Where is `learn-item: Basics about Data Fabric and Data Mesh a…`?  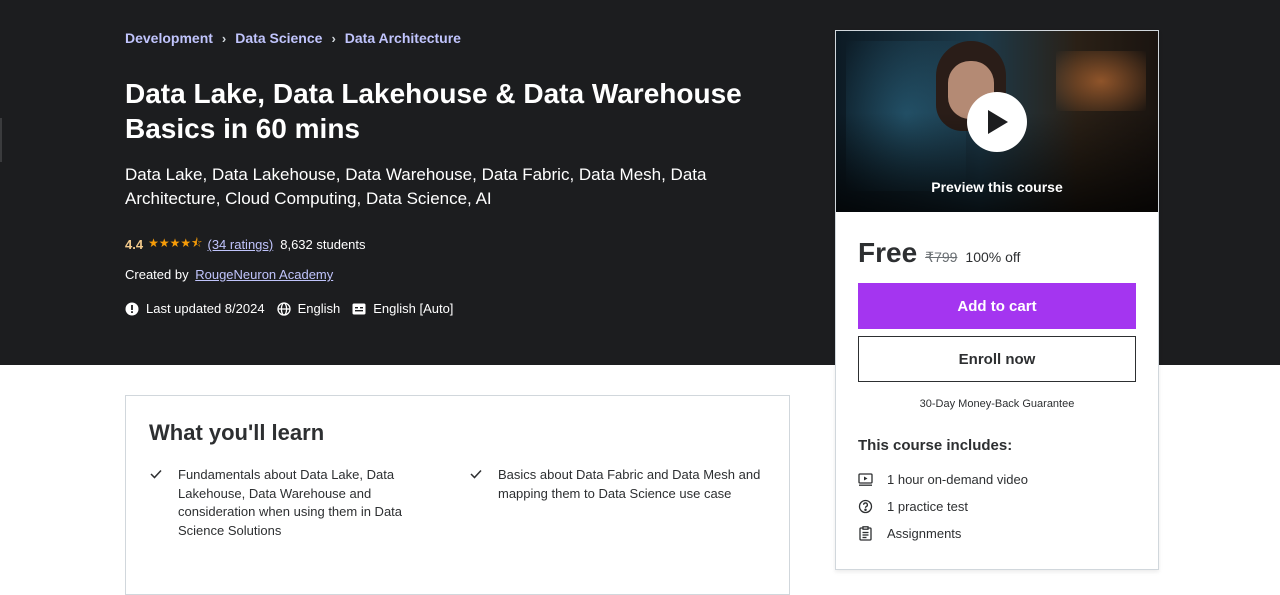 learn-item: Basics about Data Fabric and Data Mesh a… is located at coordinates (620, 484).